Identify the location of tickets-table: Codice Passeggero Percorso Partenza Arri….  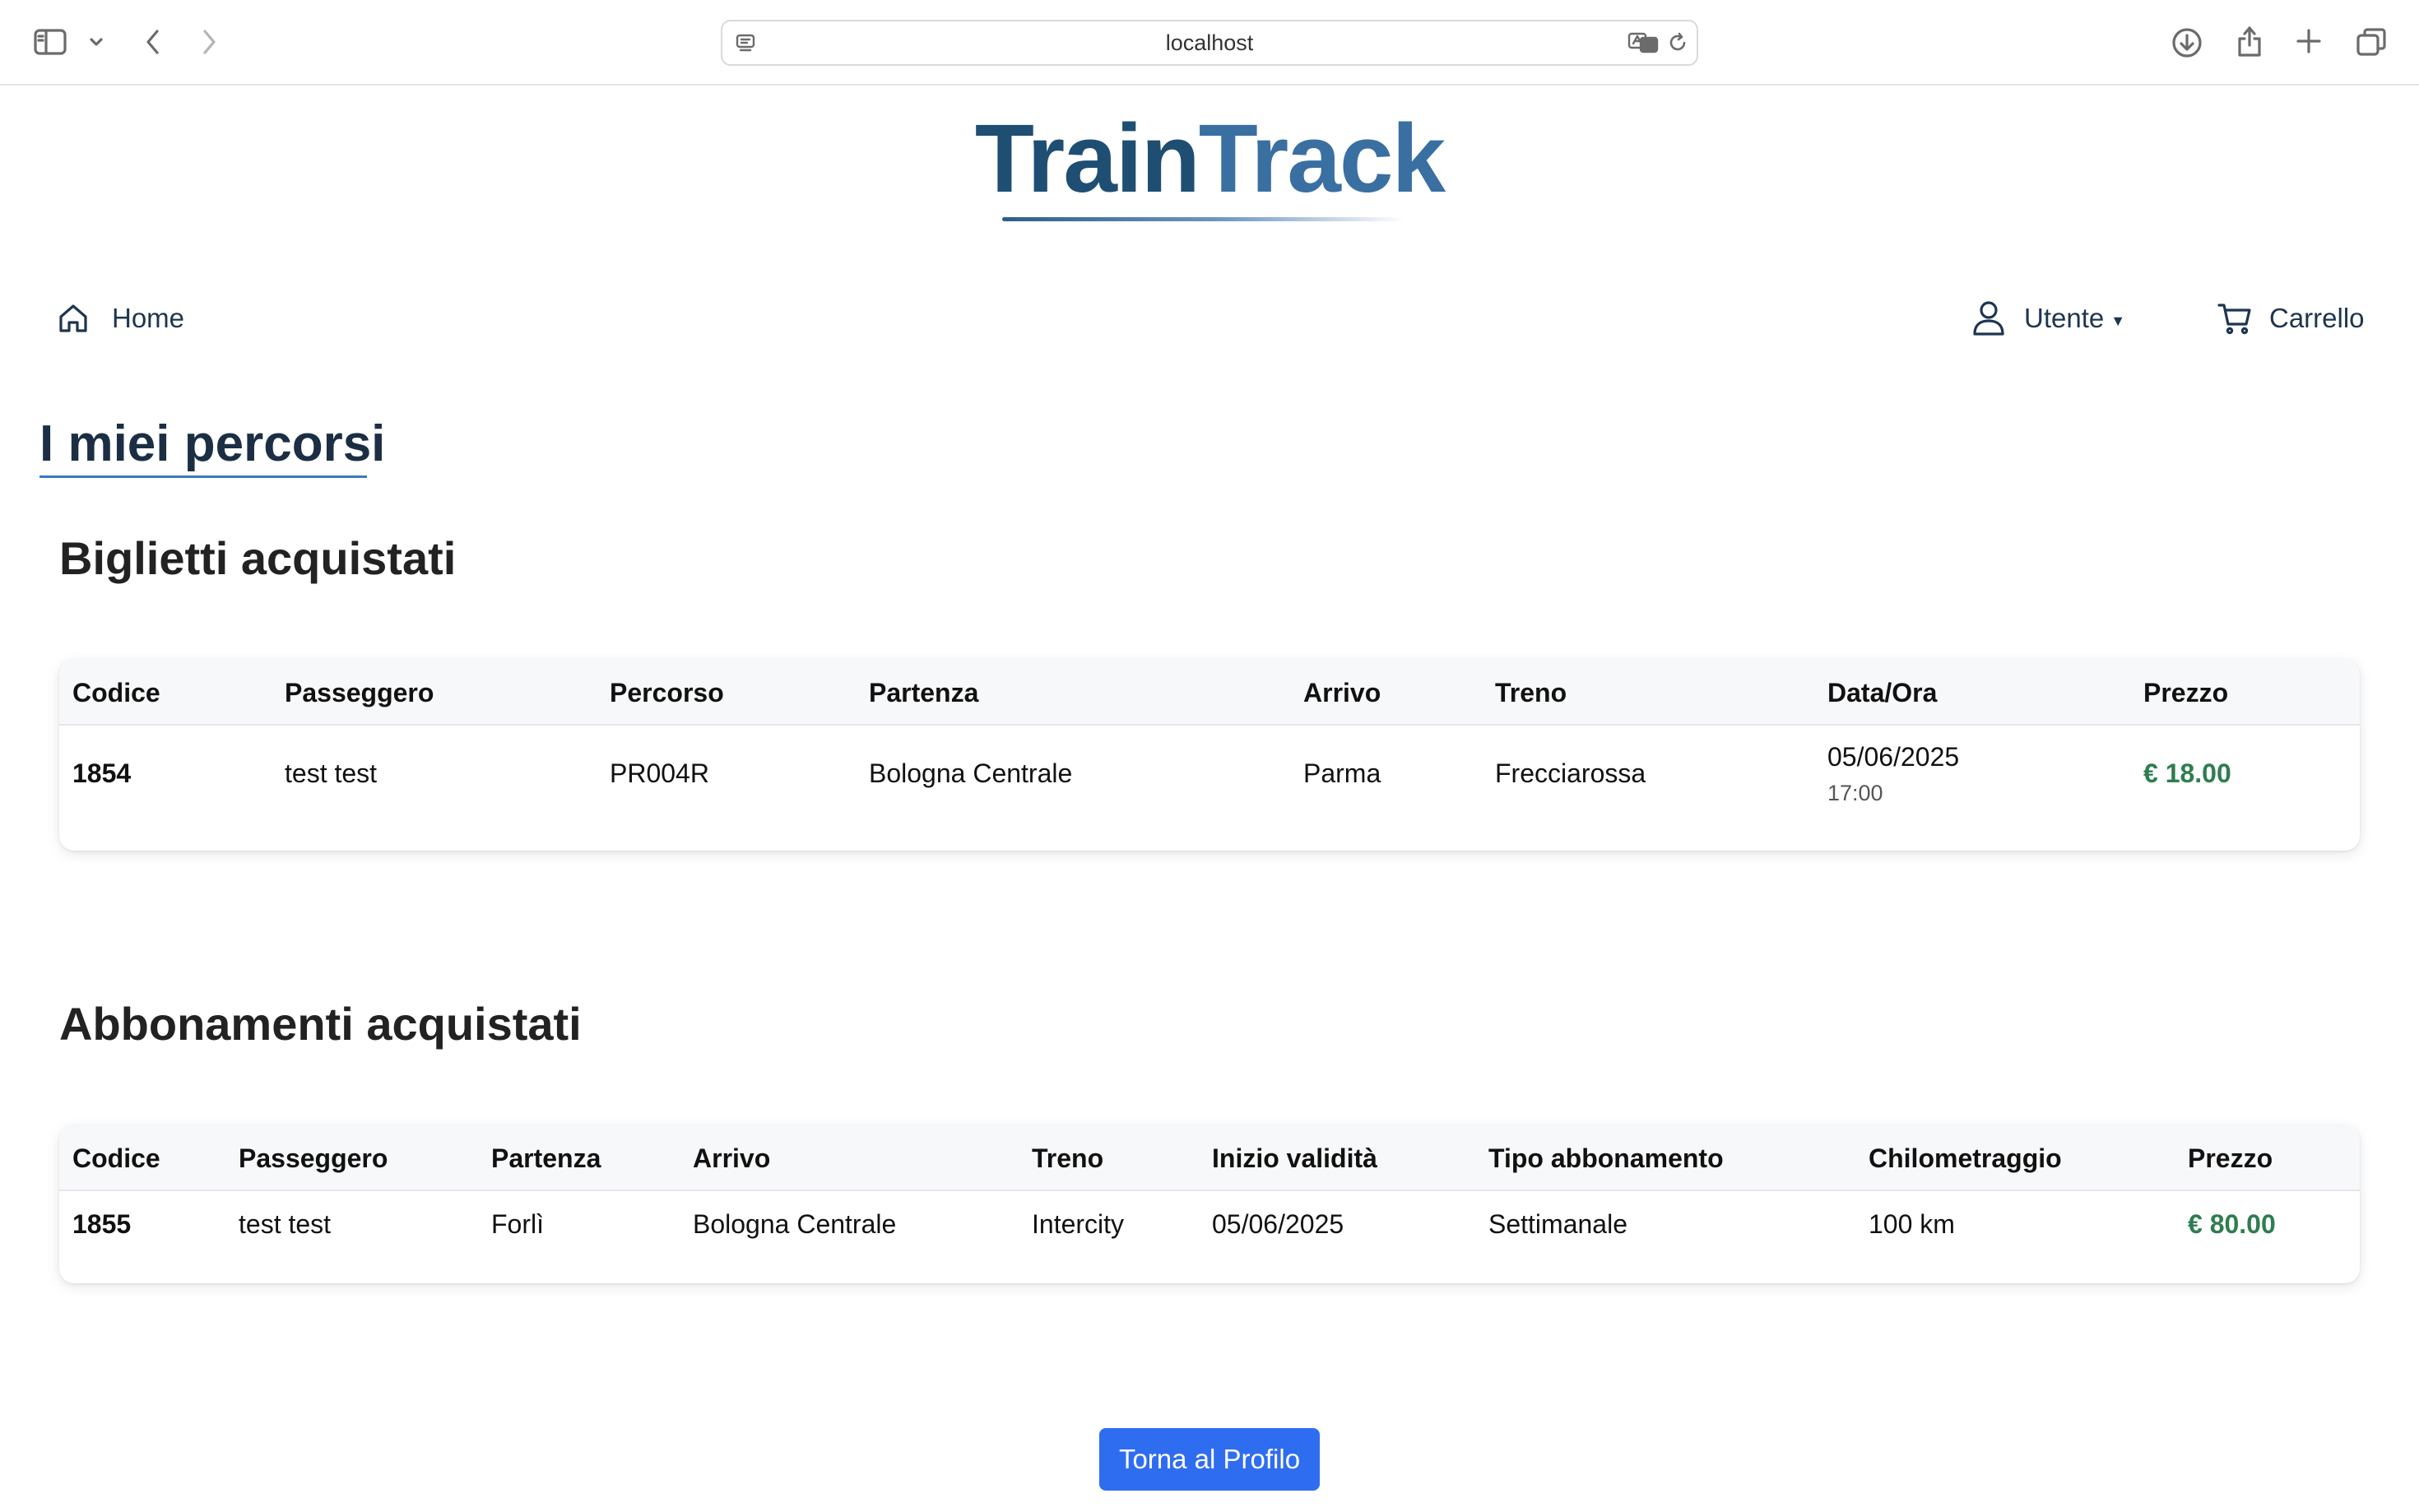
(1209, 755).